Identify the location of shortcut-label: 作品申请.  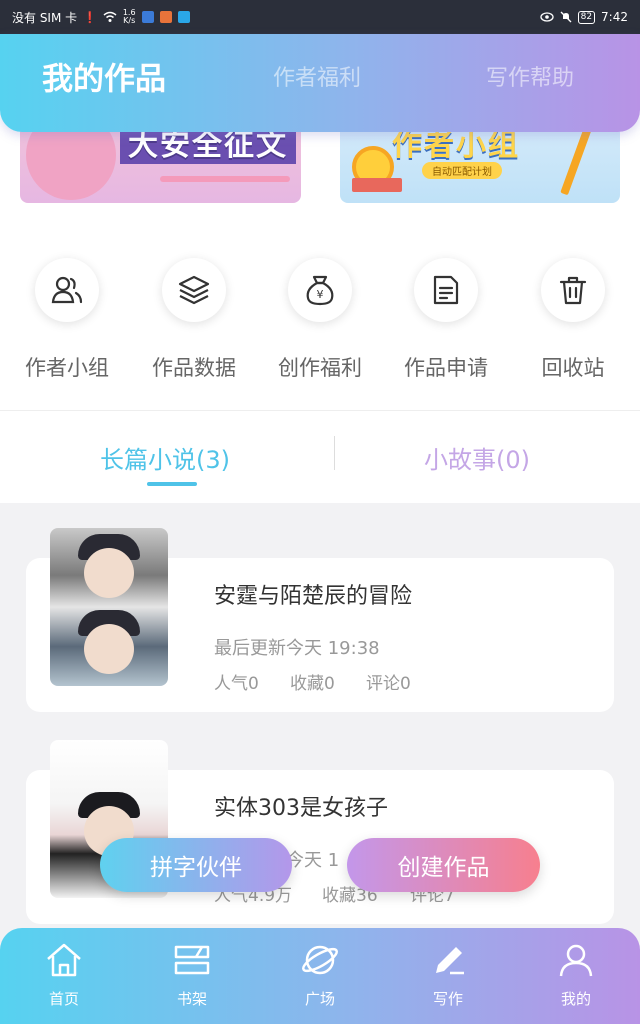
(446, 368).